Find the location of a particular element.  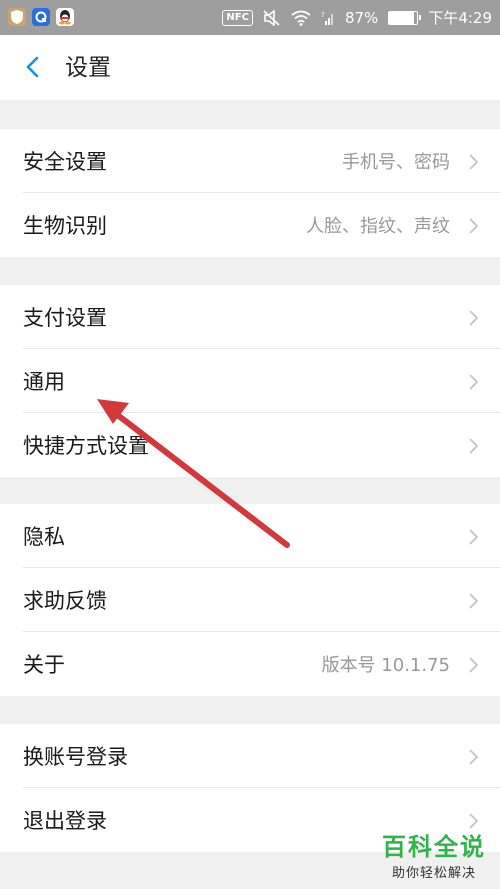

row-security-settings: 安全设置 手机号、密码 is located at coordinates (250, 161).